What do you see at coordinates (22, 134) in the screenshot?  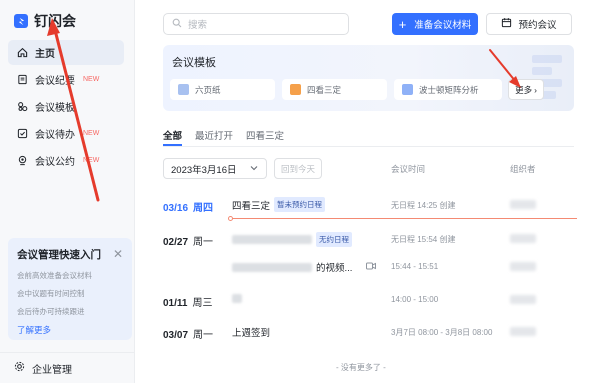 I see `todo-icon` at bounding box center [22, 134].